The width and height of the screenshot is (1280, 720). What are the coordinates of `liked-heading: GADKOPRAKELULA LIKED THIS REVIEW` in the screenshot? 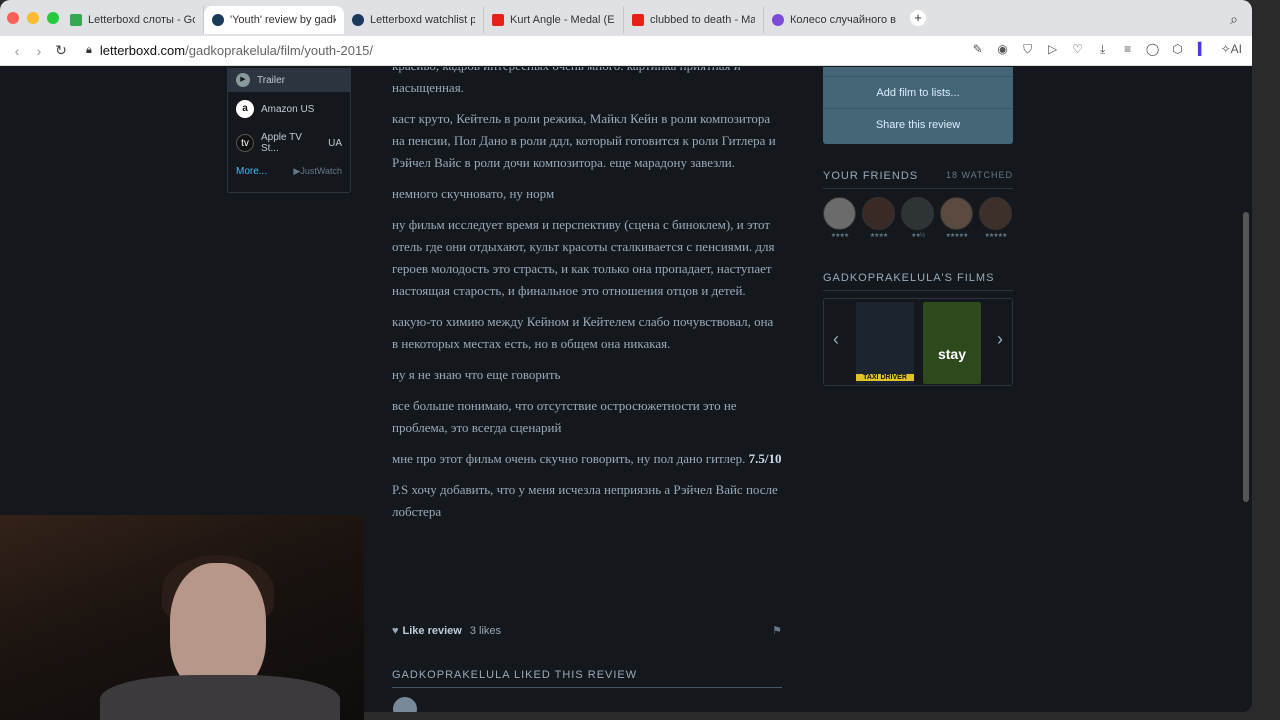 It's located at (587, 678).